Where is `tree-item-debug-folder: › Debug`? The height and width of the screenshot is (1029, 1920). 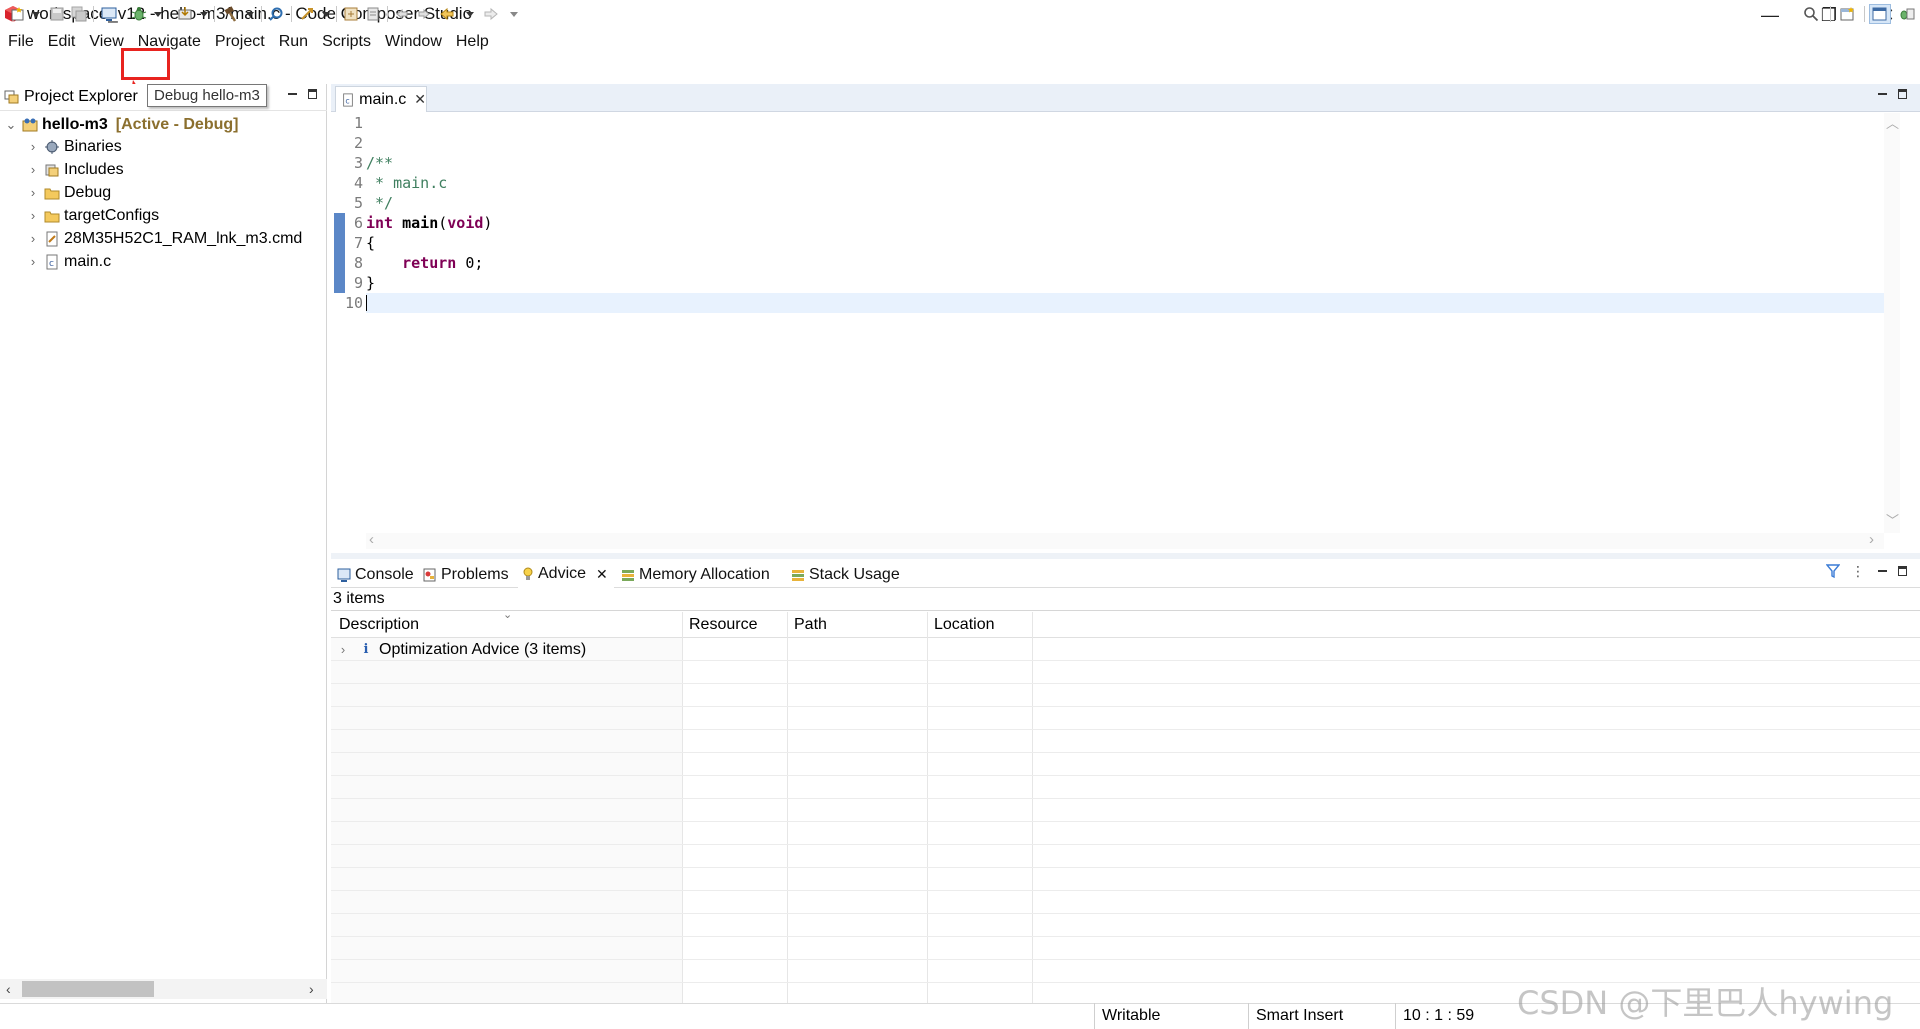
tree-item-debug-folder: › Debug is located at coordinates (68, 192).